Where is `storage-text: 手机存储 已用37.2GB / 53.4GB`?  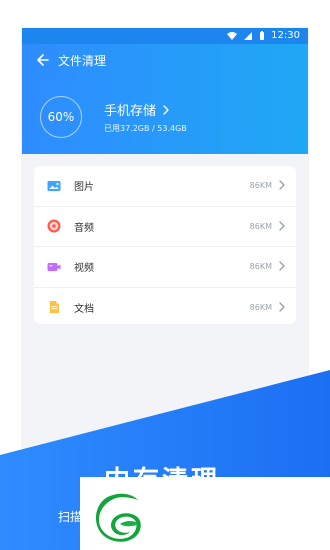 storage-text: 手机存储 已用37.2GB / 53.4GB is located at coordinates (145, 117).